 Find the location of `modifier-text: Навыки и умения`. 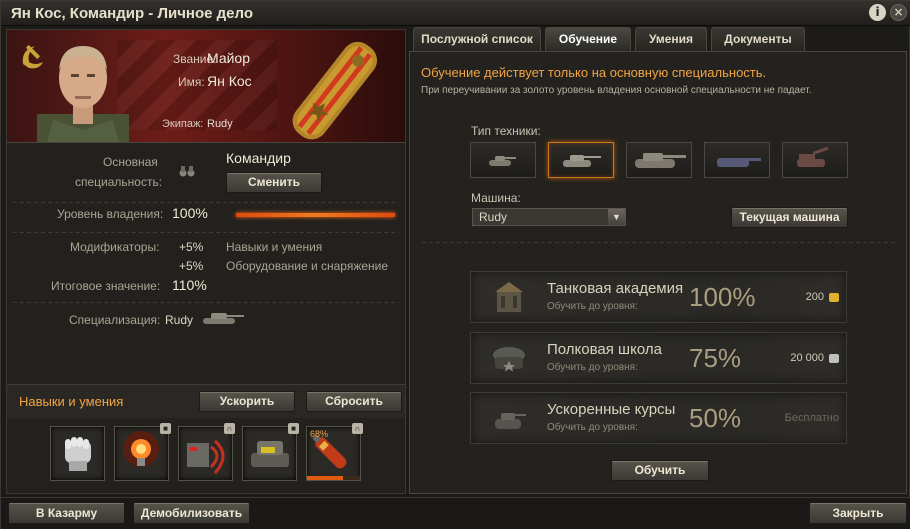

modifier-text: Навыки и умения is located at coordinates (274, 247).